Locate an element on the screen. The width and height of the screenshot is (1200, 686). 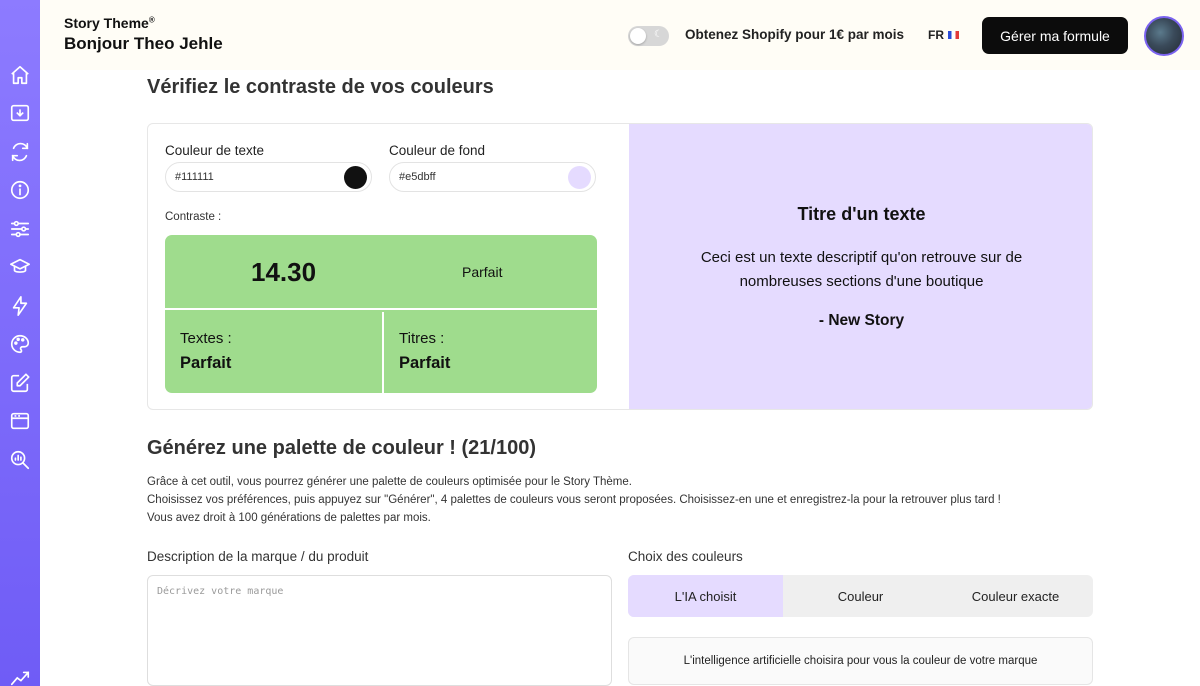
texts-label: Textes : is located at coordinates (206, 338).